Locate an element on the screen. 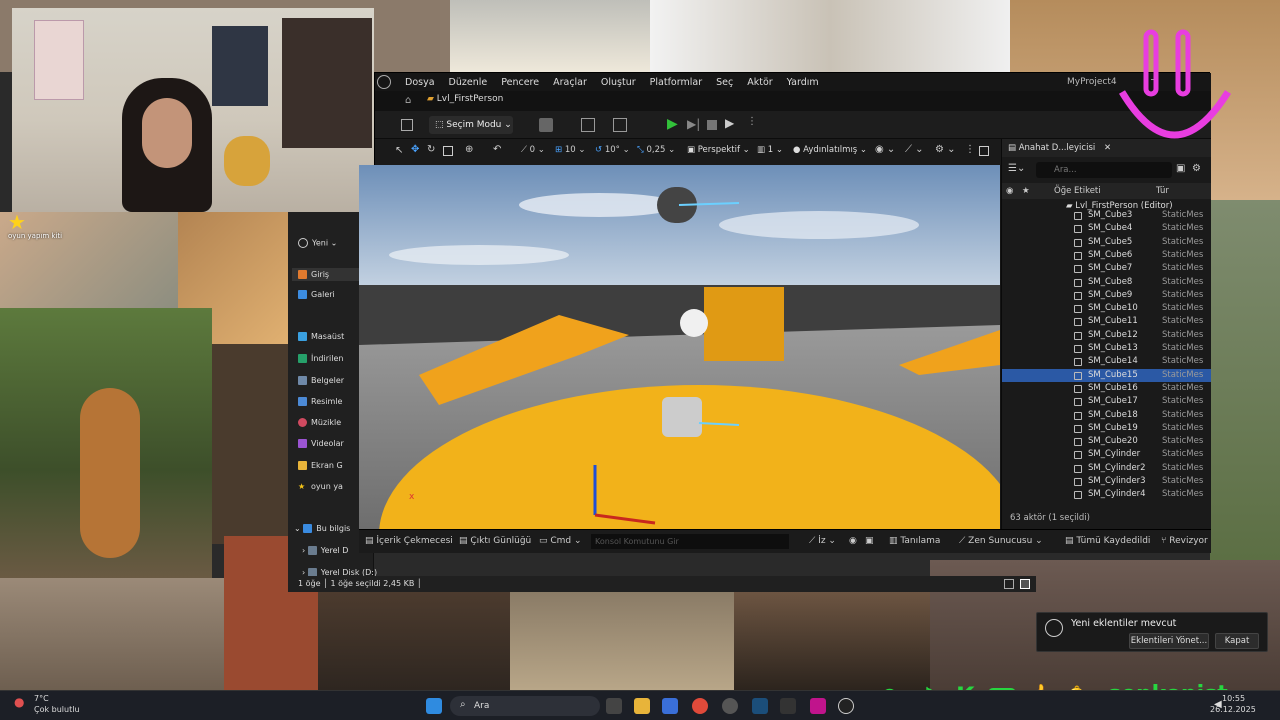 The image size is (1280, 720). nav-desktop: Masaüst is located at coordinates (321, 336).